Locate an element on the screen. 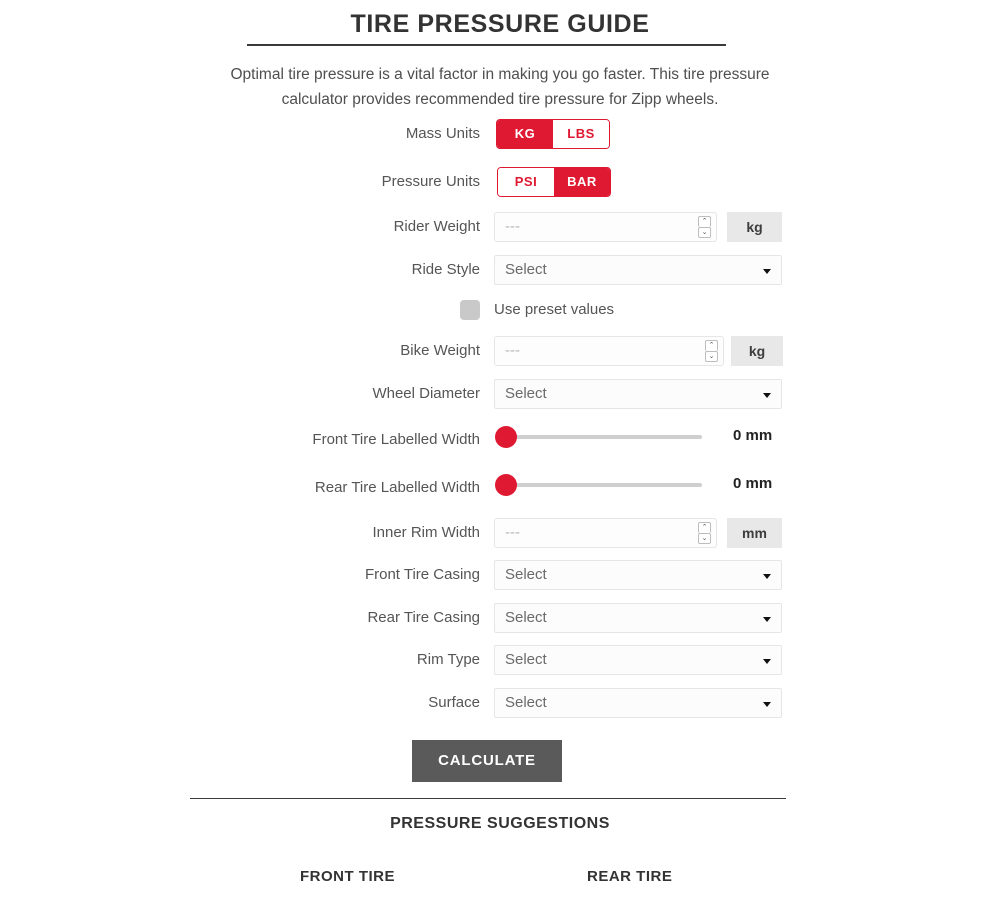 The height and width of the screenshot is (901, 1000). row-mass-units: Mass Units KG LBS is located at coordinates (500, 134).